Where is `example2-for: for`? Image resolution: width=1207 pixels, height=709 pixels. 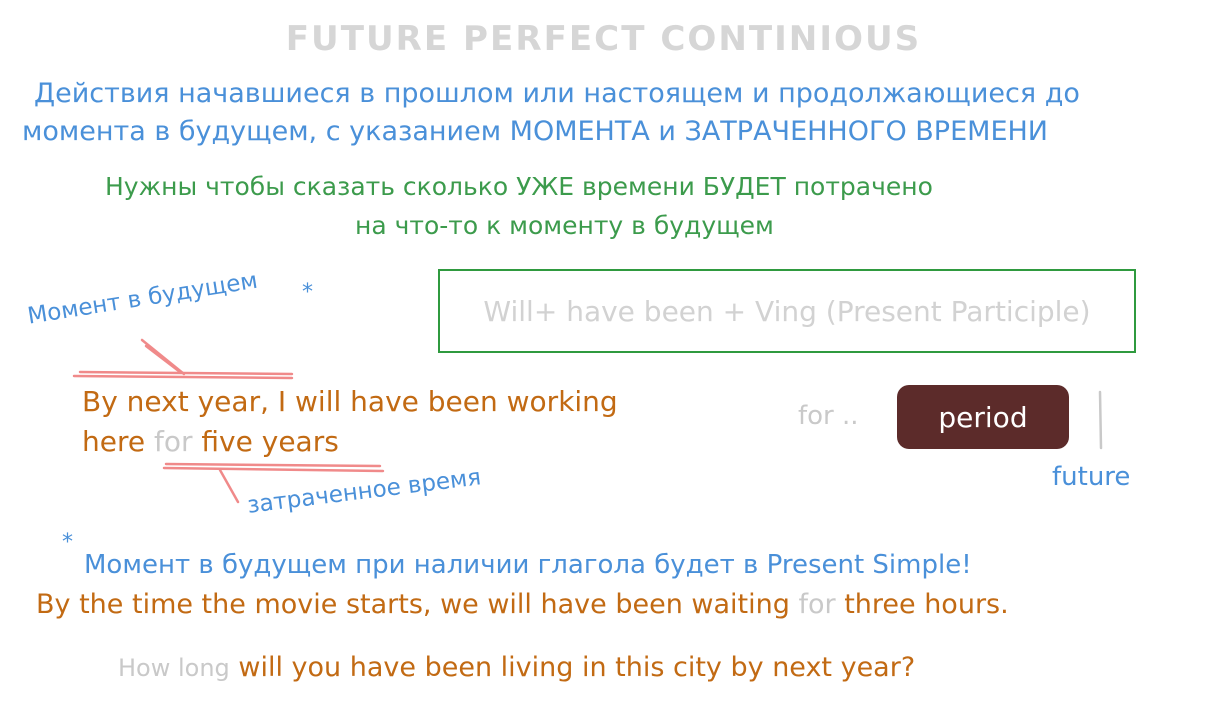
example2-for: for is located at coordinates (817, 604).